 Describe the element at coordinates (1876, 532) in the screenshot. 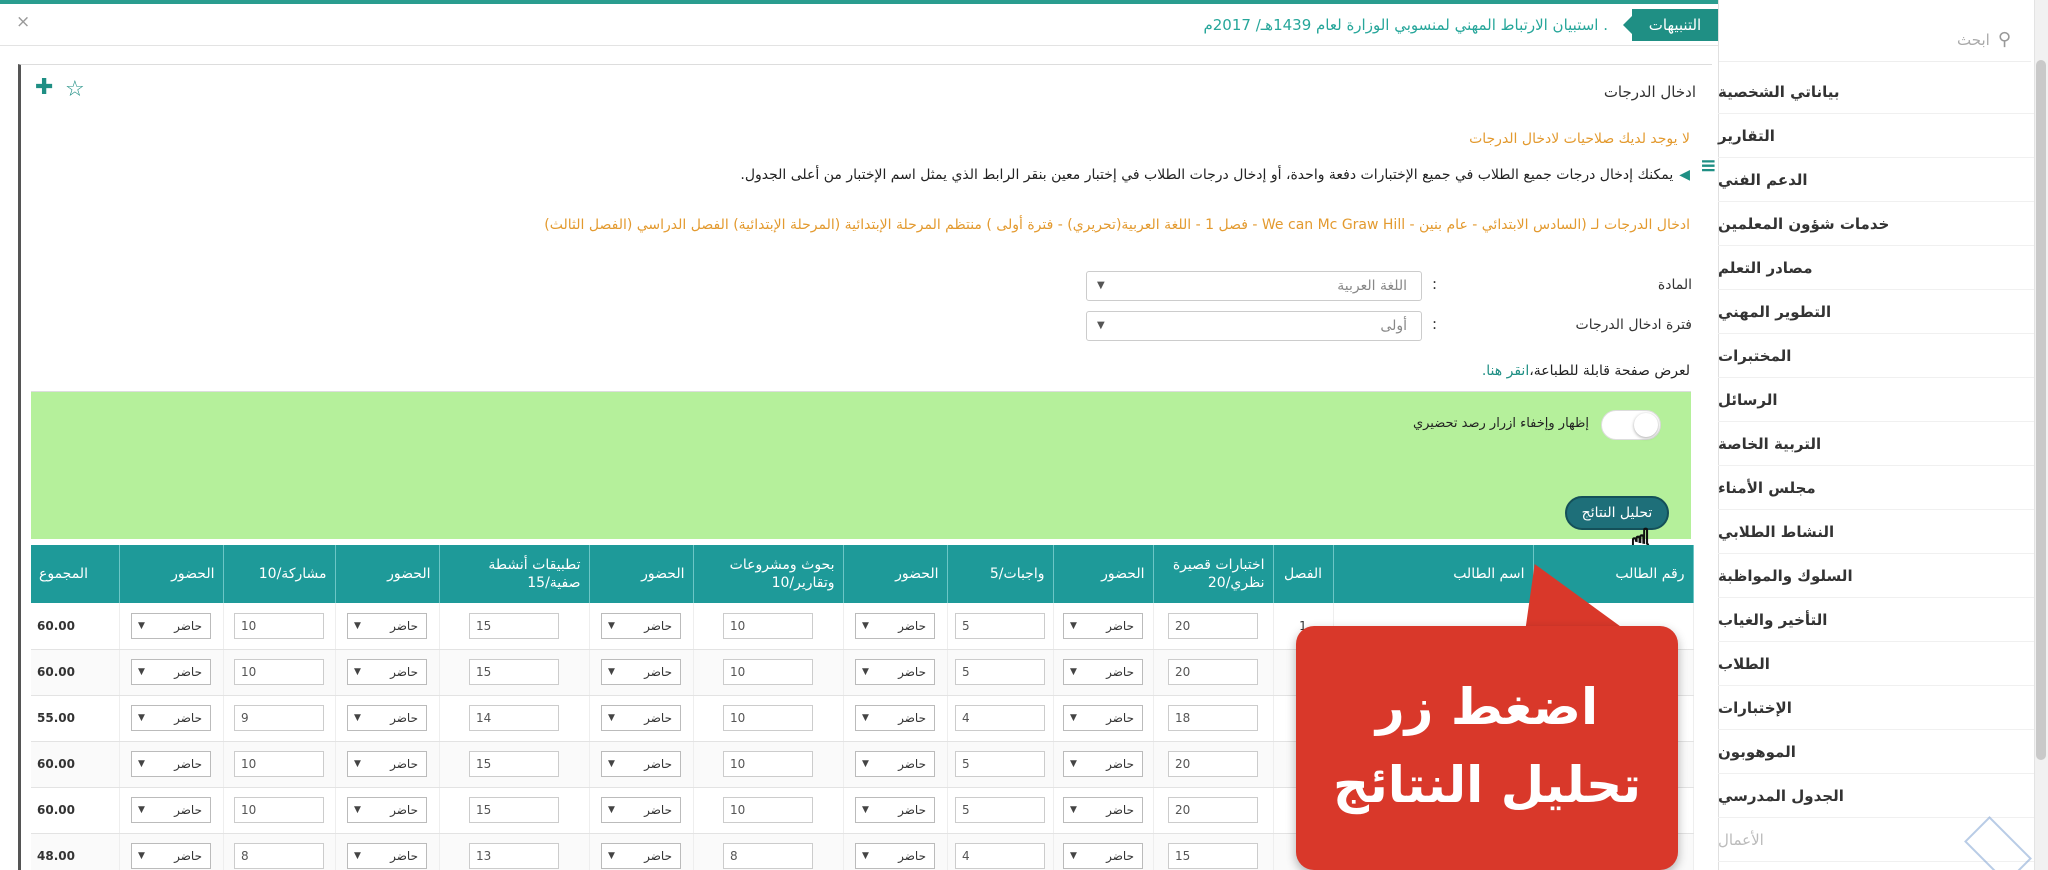

I see `sidebar-item: النشاط الطلابي` at that location.